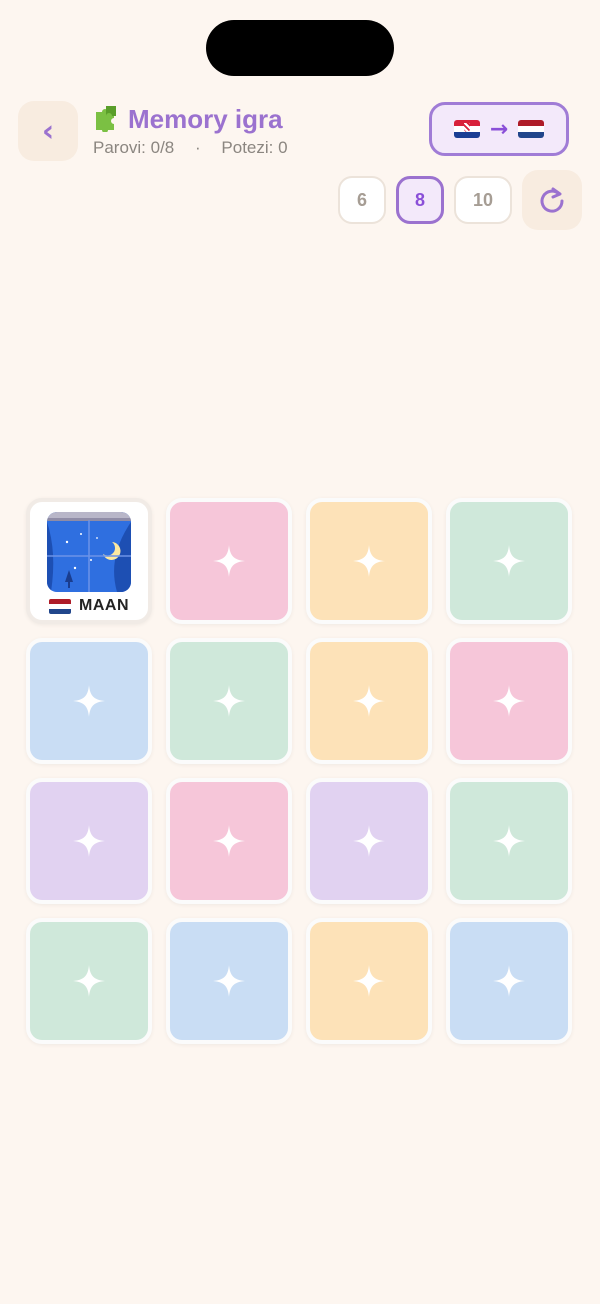 This screenshot has height=1304, width=600. Describe the element at coordinates (466, 129) in the screenshot. I see `croatia-flag-icon` at that location.